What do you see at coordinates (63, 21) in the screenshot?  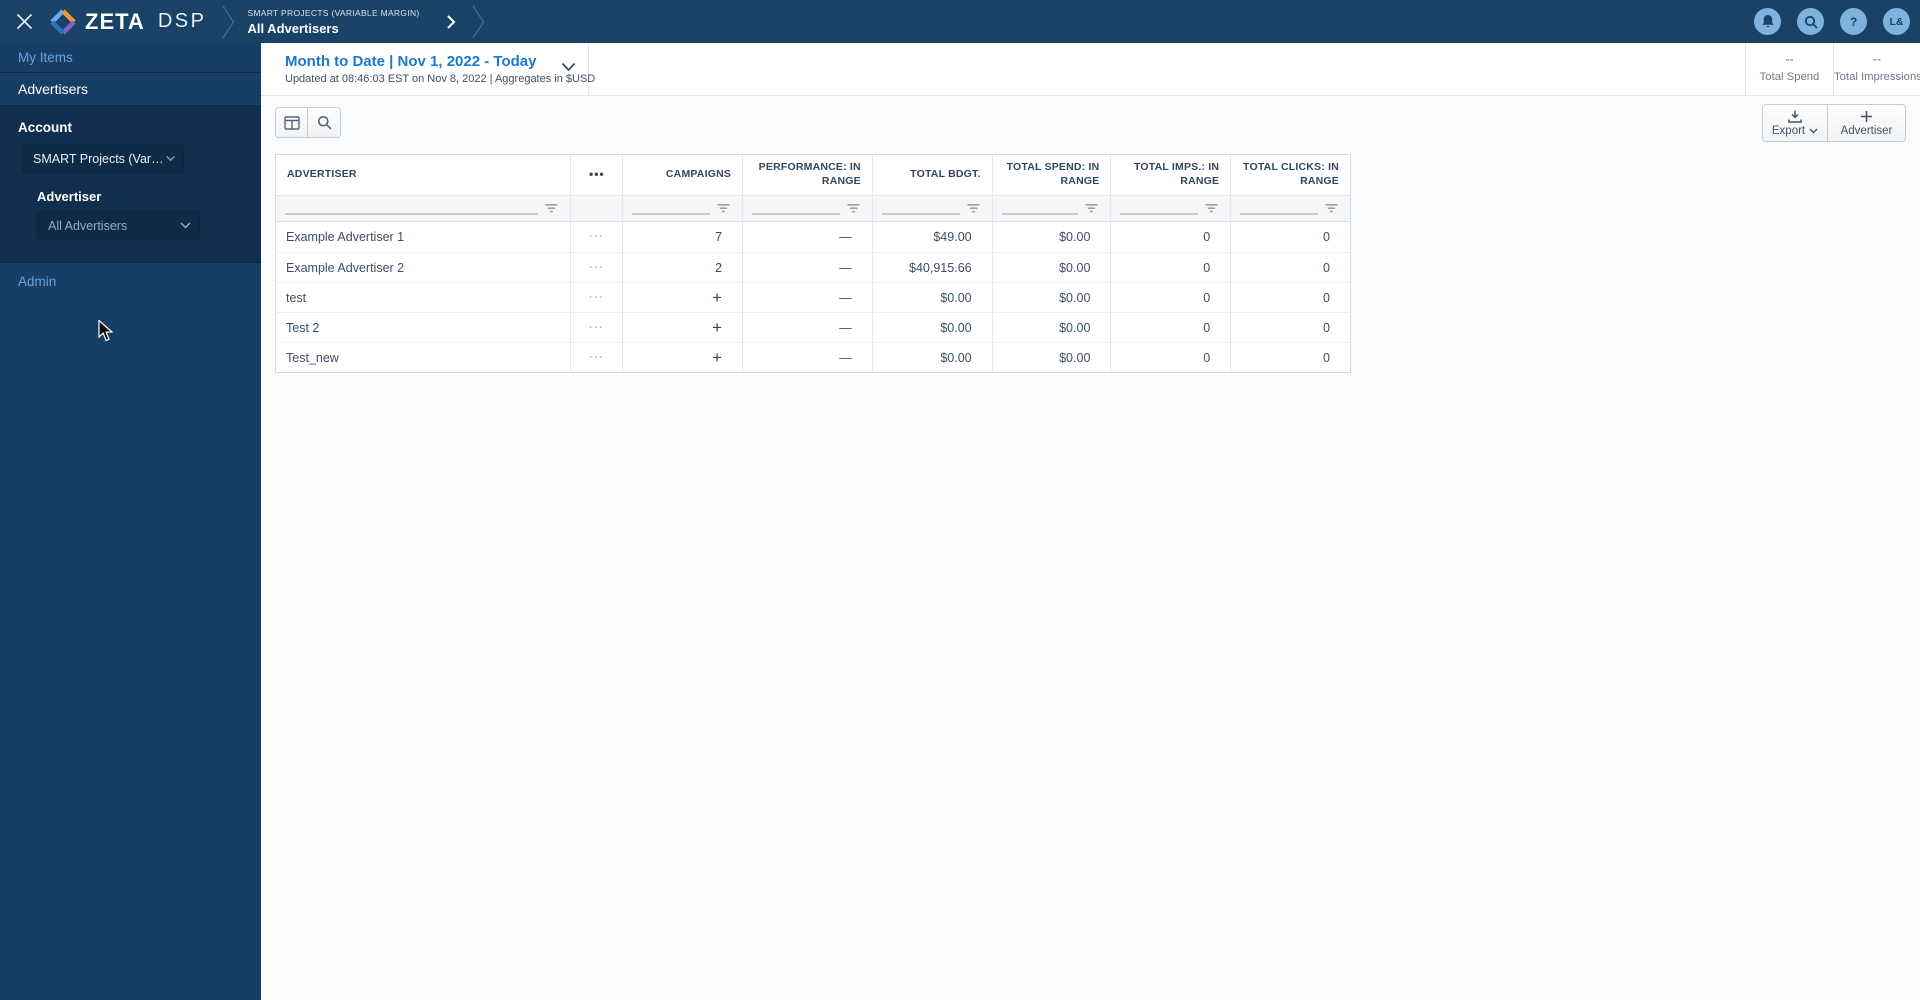 I see `zeta-diamond-icon` at bounding box center [63, 21].